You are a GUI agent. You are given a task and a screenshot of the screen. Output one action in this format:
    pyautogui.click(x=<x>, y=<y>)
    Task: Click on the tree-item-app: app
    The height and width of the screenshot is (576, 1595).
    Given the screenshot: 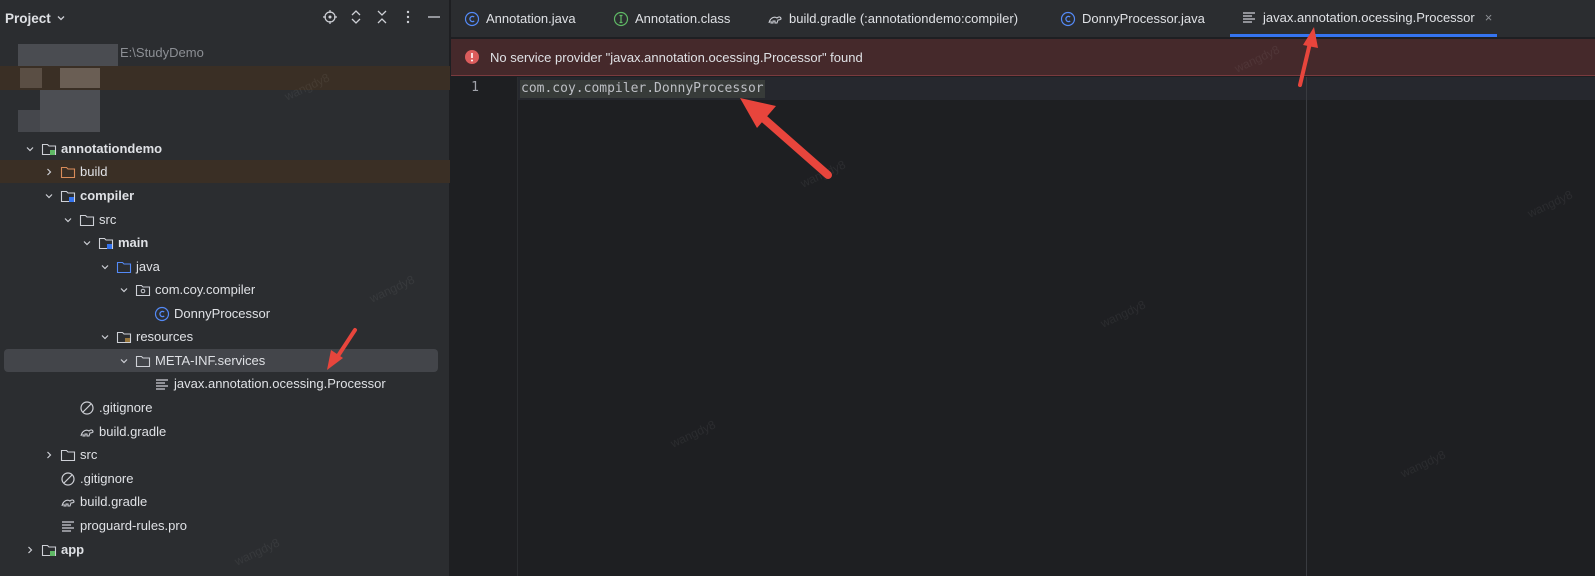 What is the action you would take?
    pyautogui.click(x=225, y=549)
    